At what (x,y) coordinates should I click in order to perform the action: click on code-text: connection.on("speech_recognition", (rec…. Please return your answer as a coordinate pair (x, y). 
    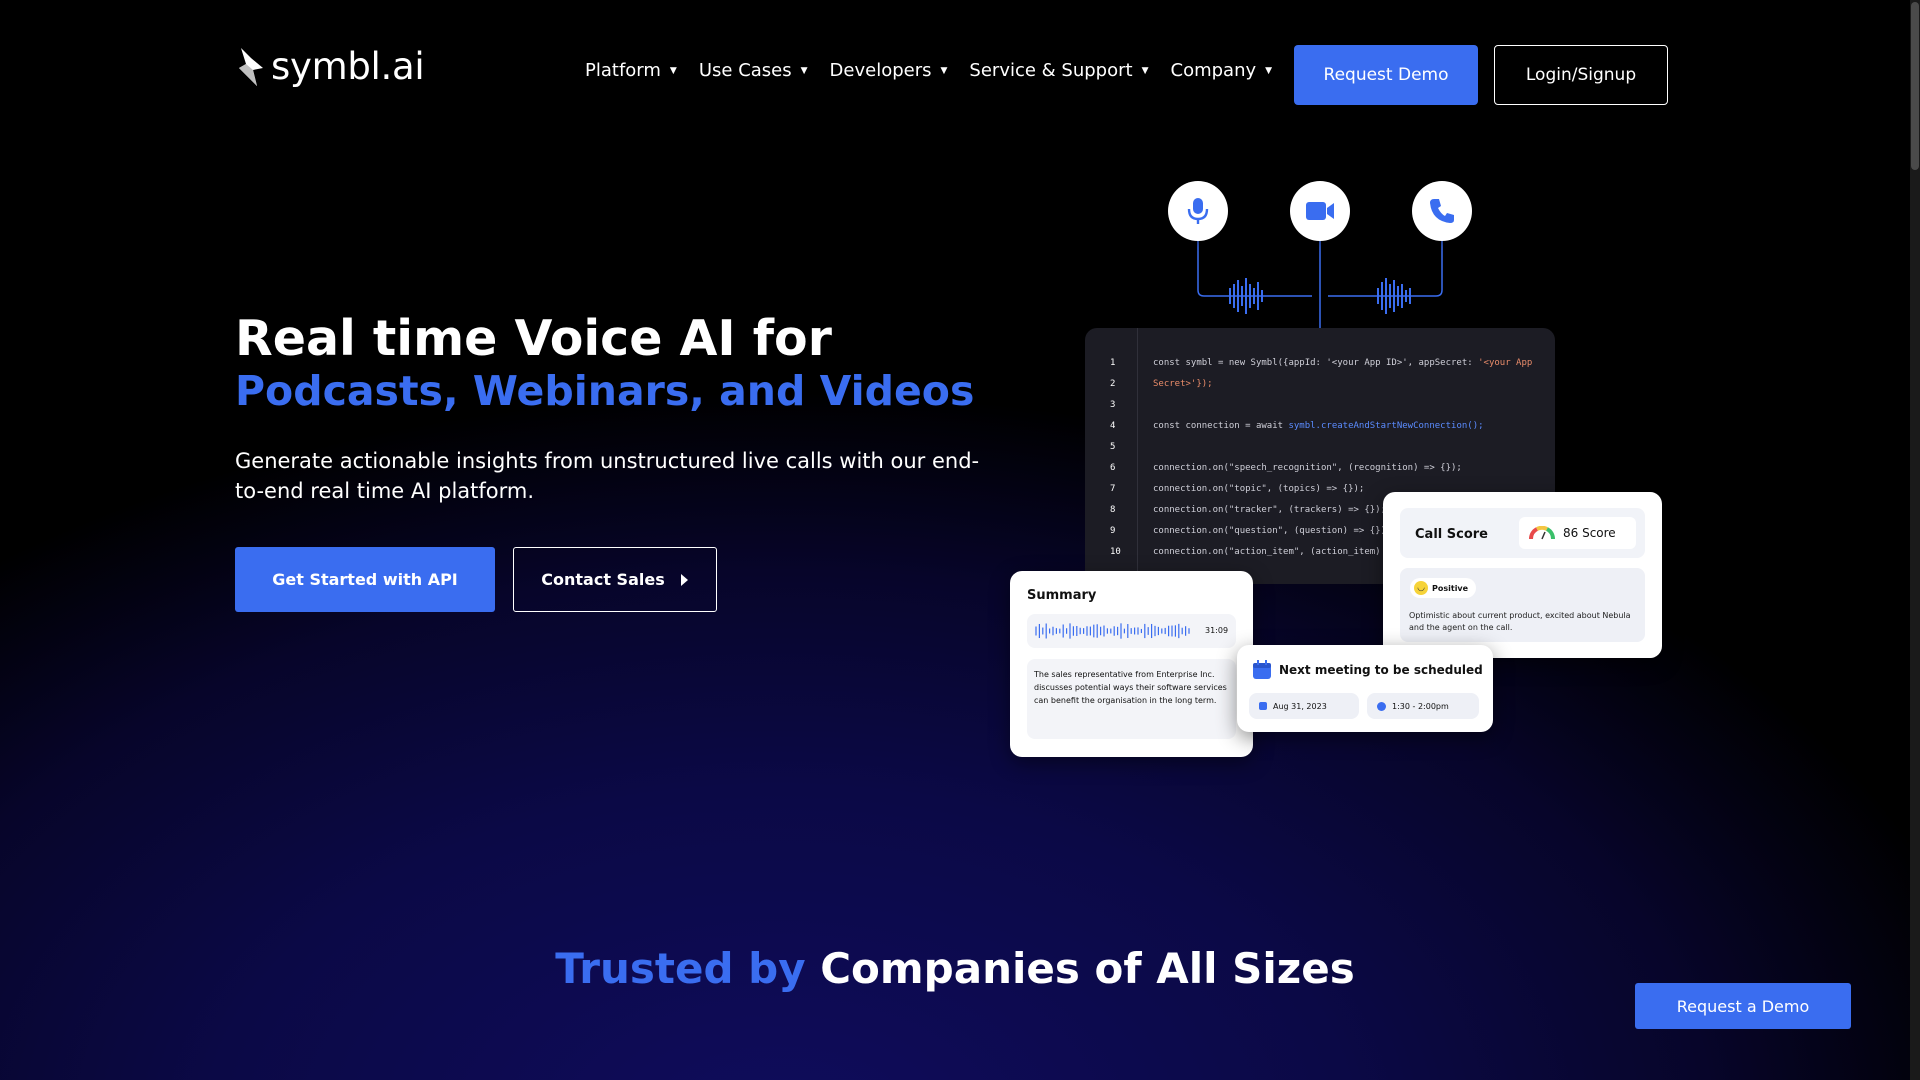
    Looking at the image, I should click on (1307, 468).